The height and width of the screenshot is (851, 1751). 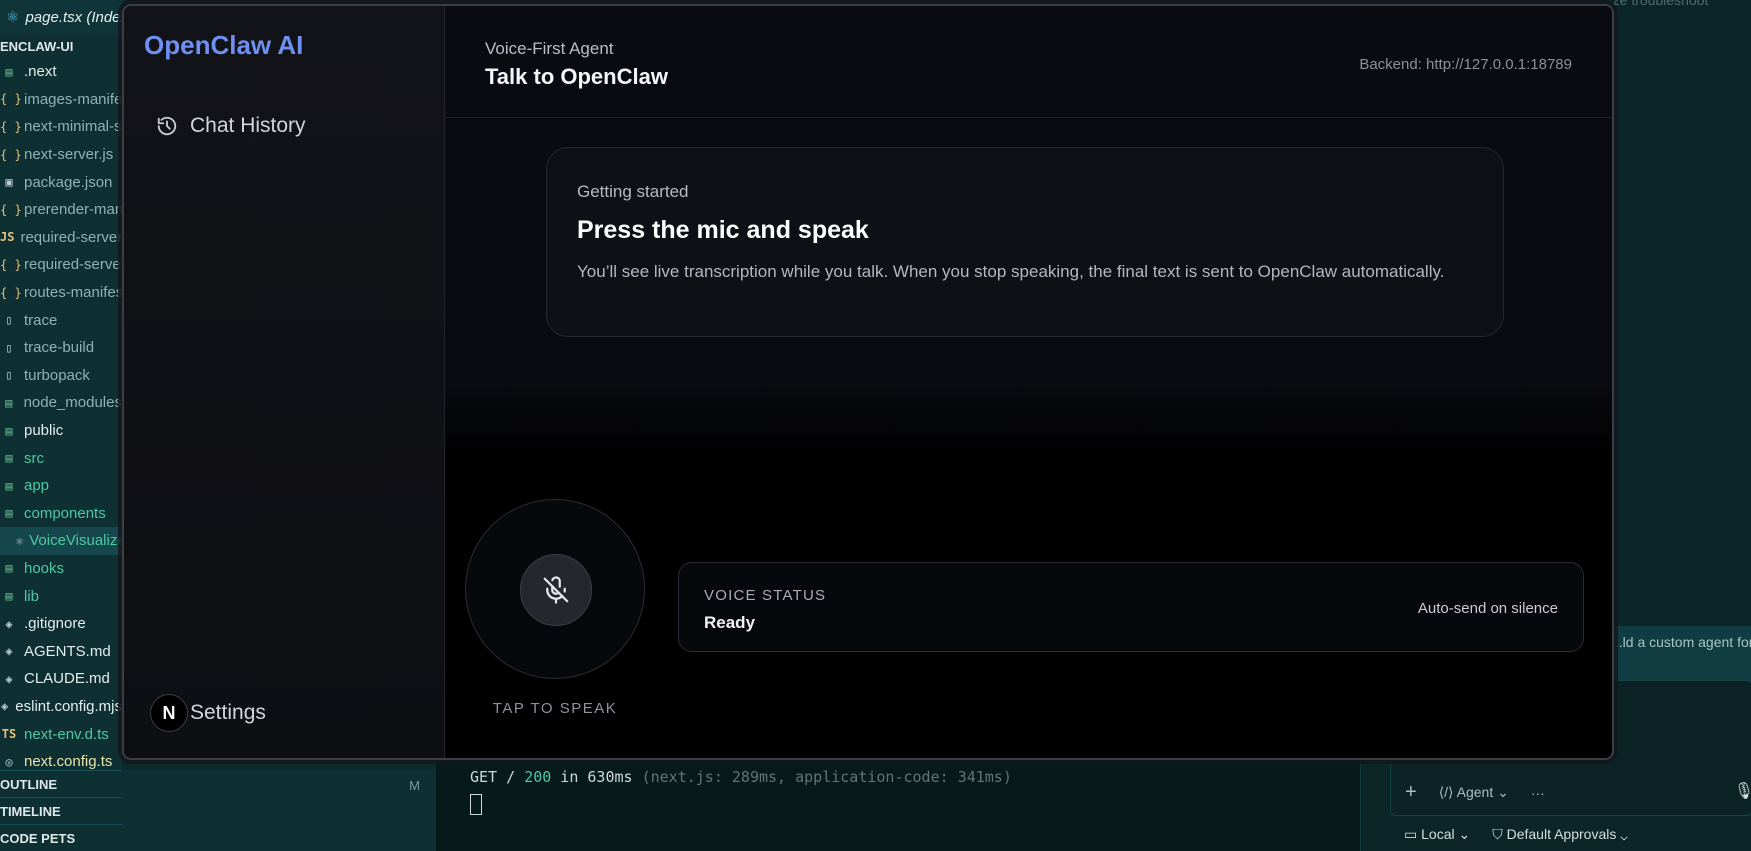 I want to click on backend-url: Backend: http://127.0.0.1:18789, so click(x=1465, y=64).